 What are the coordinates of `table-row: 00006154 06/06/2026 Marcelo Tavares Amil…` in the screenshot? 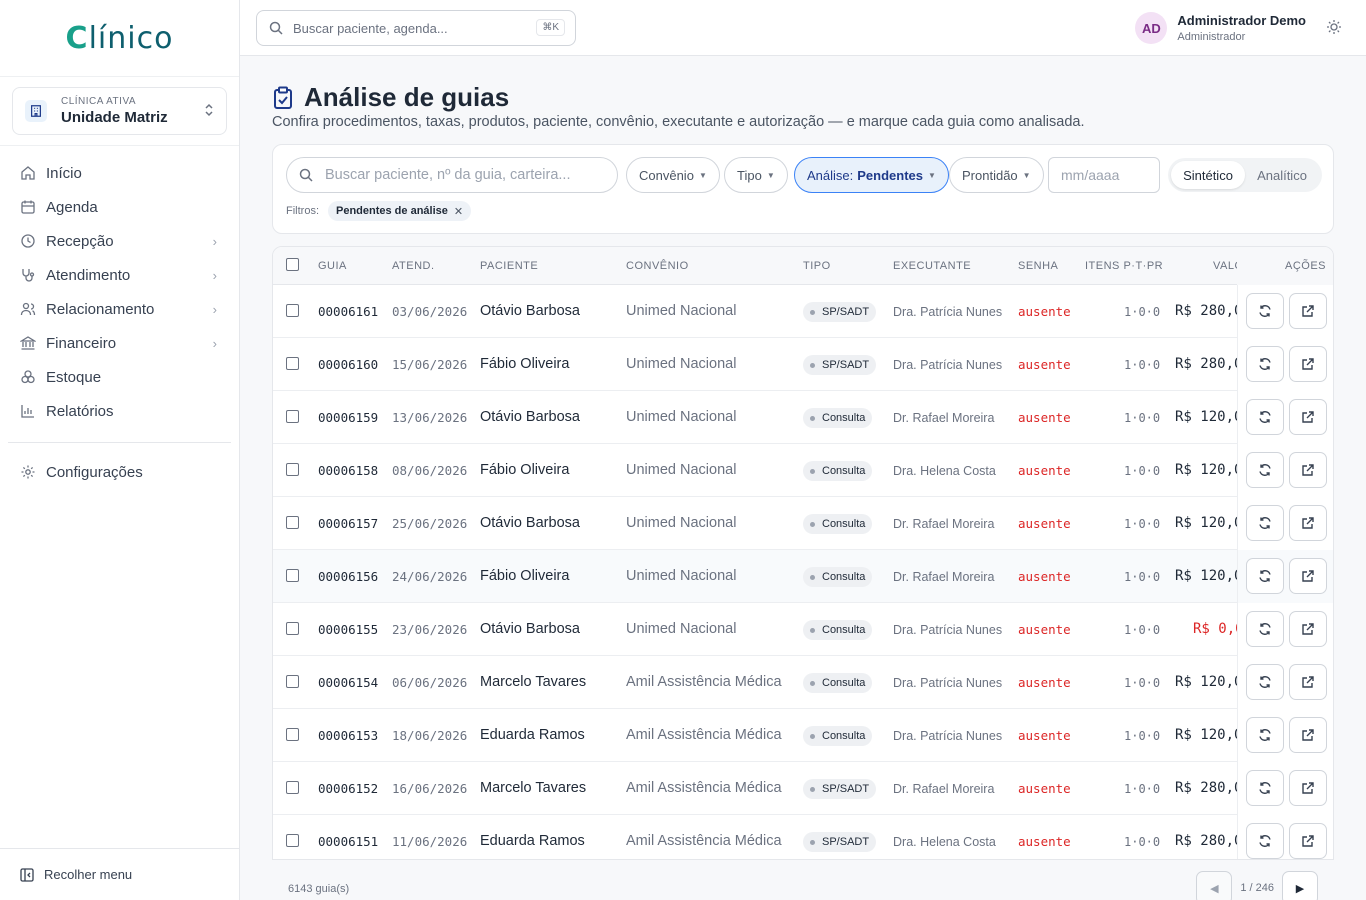 It's located at (803, 682).